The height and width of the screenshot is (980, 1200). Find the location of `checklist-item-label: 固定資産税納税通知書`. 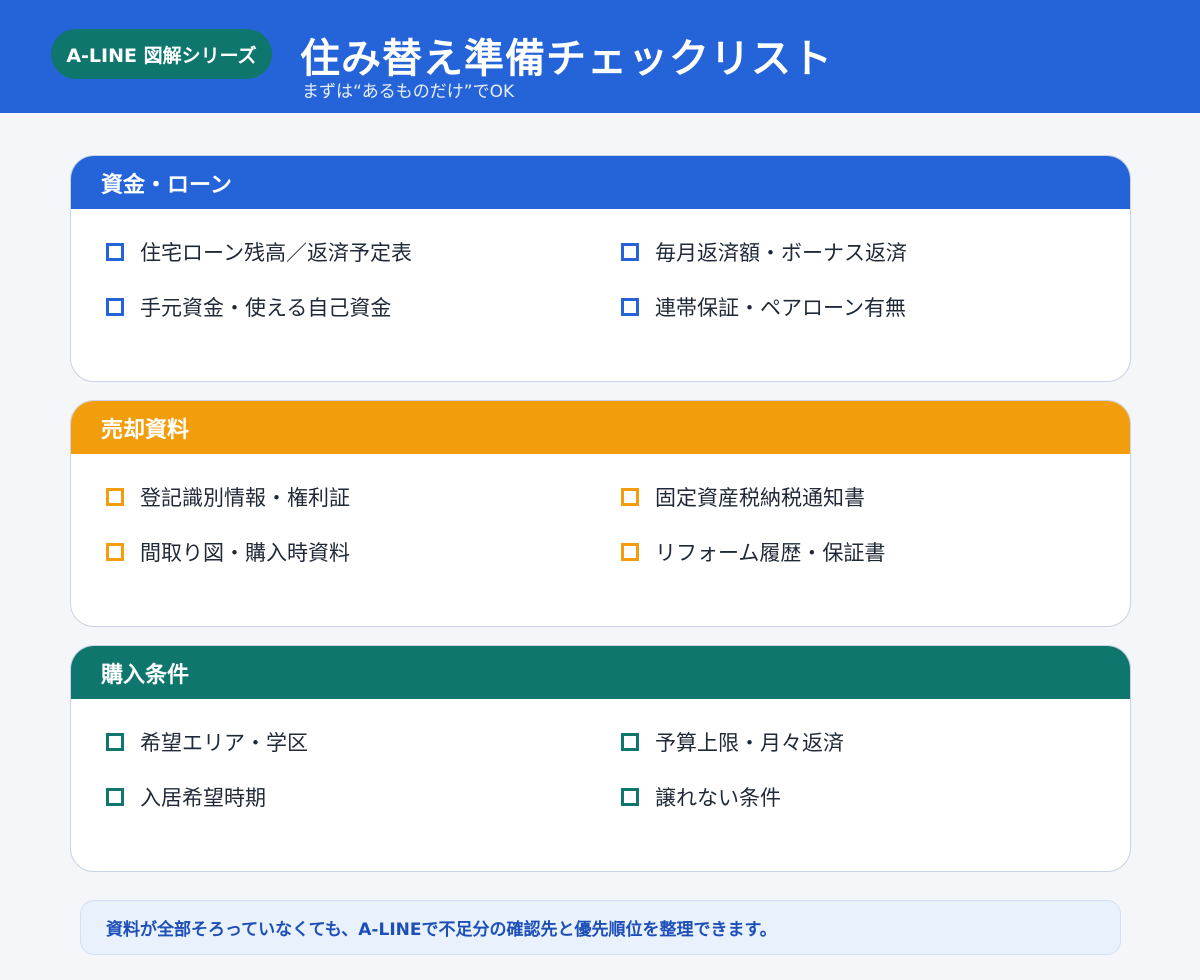

checklist-item-label: 固定資産税納税通知書 is located at coordinates (760, 498).